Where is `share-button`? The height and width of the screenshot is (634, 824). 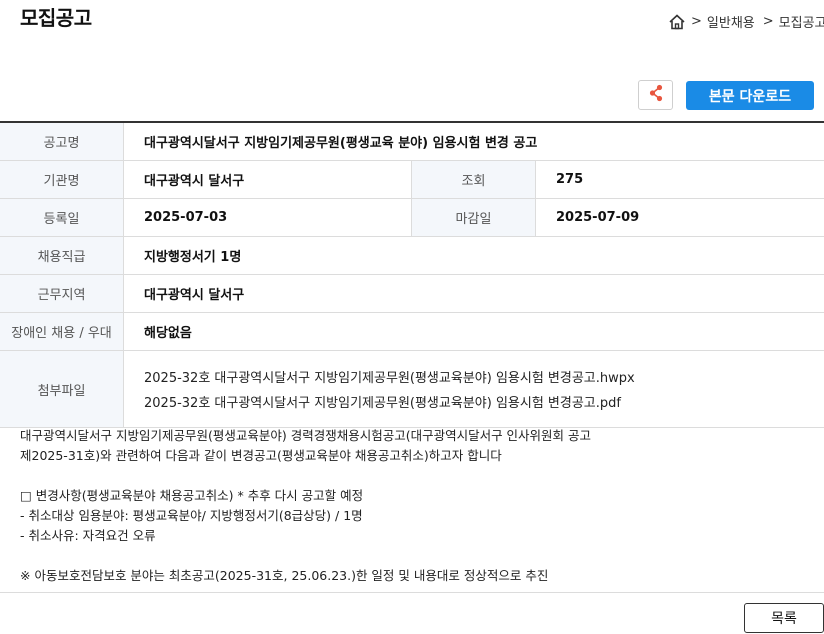
share-button is located at coordinates (655, 95).